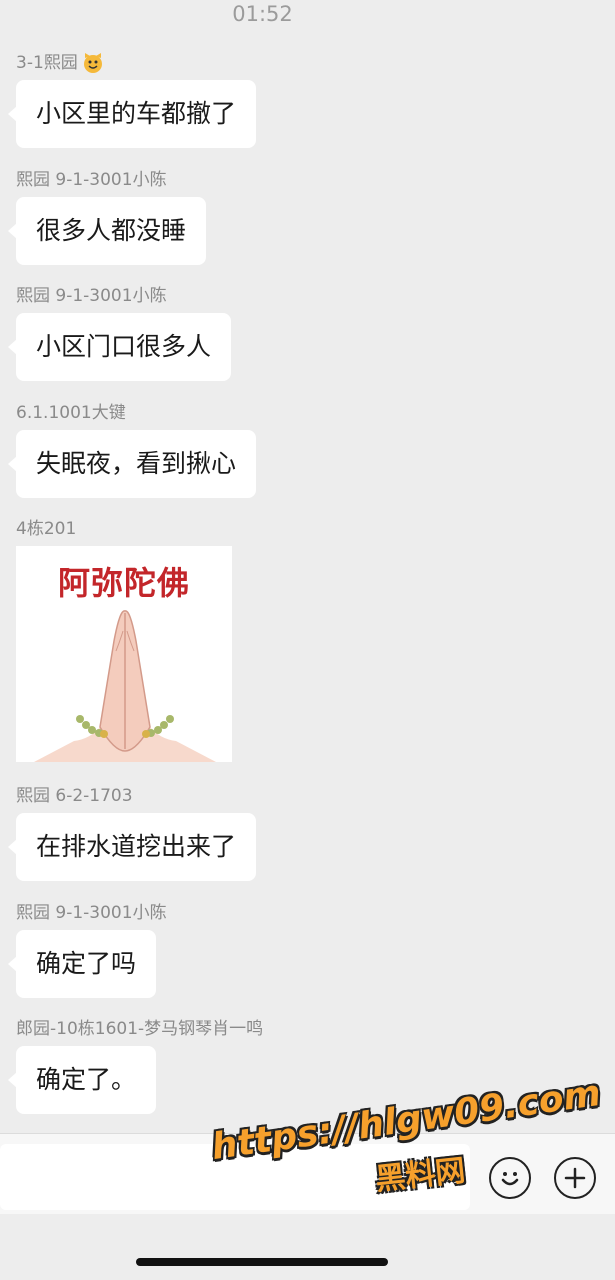  I want to click on more-button, so click(575, 1178).